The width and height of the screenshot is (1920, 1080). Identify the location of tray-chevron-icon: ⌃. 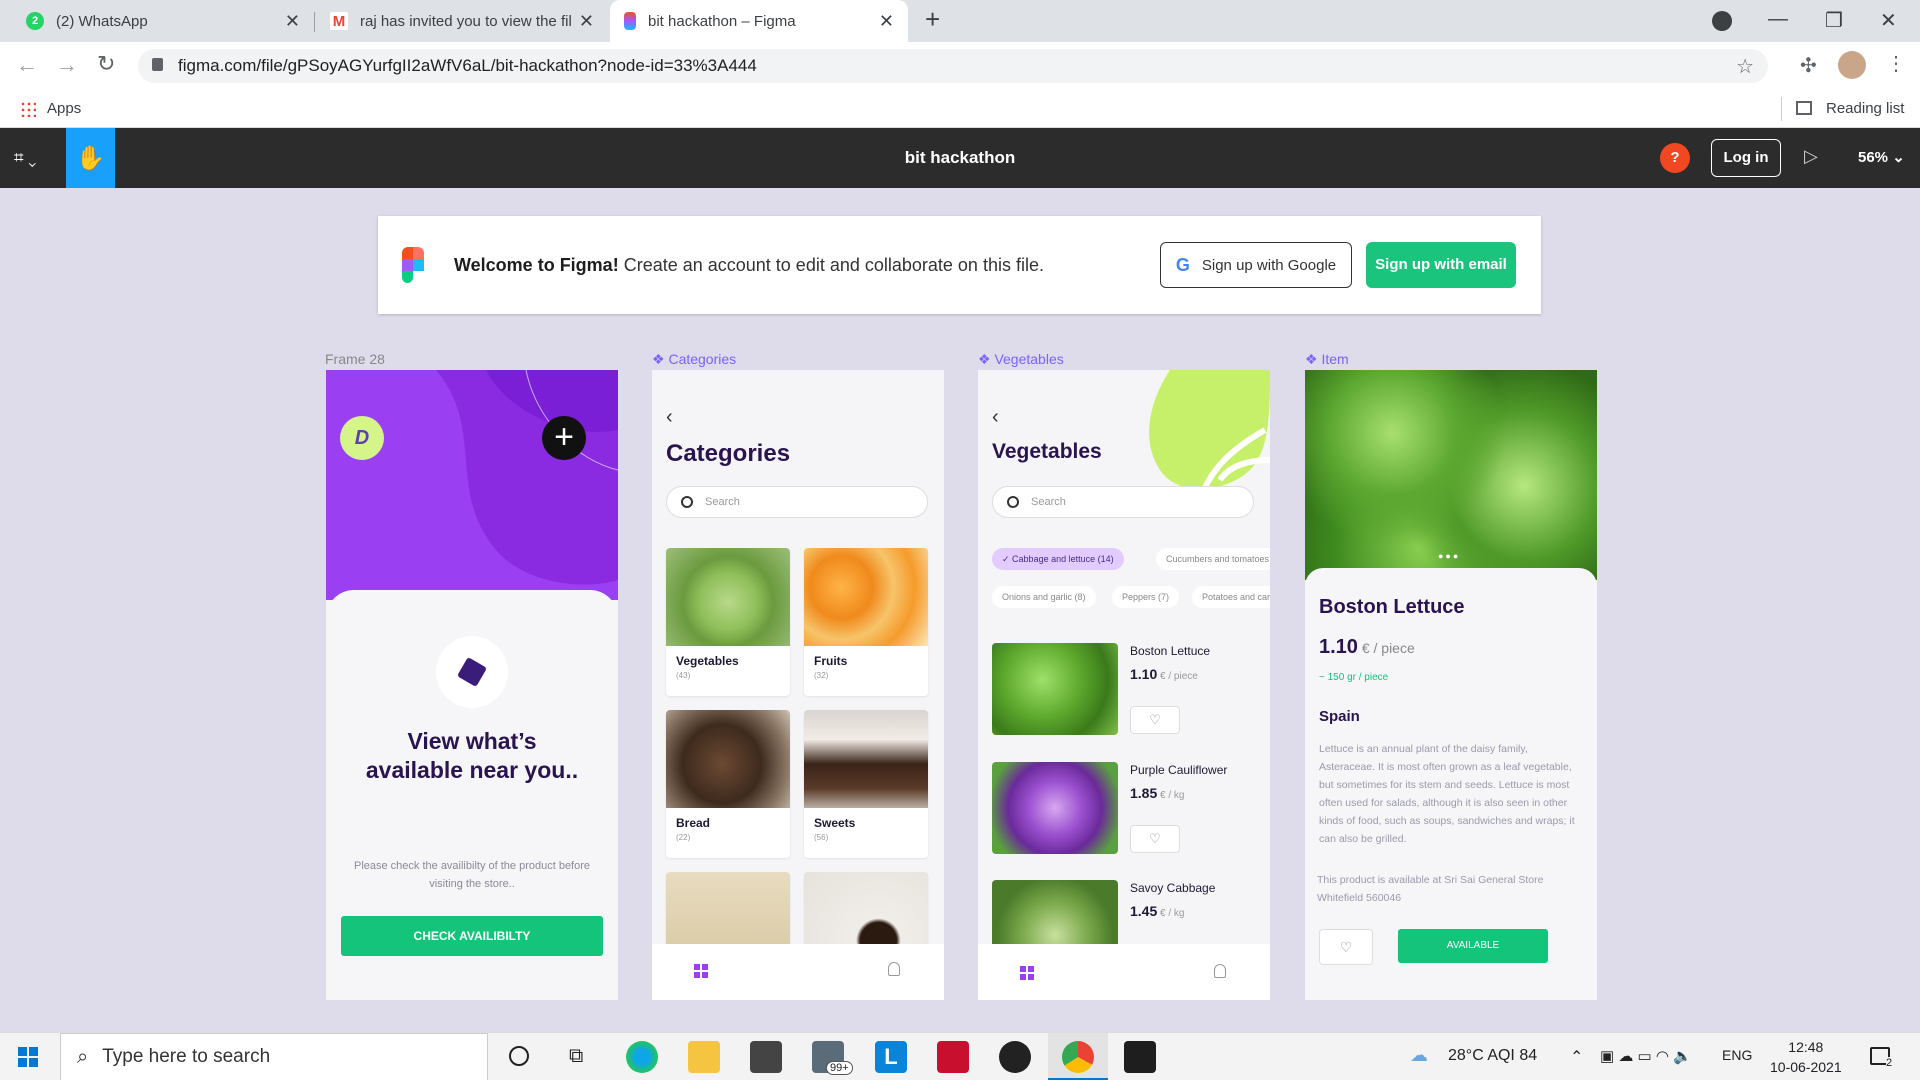
(1576, 1057).